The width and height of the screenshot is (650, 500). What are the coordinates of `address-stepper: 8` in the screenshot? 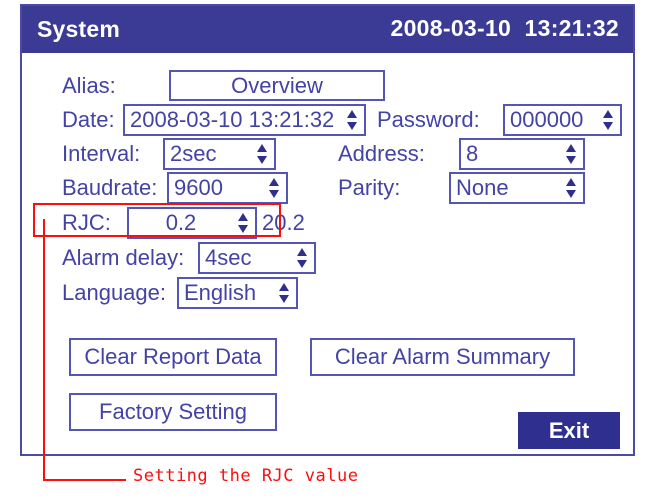 It's located at (522, 154).